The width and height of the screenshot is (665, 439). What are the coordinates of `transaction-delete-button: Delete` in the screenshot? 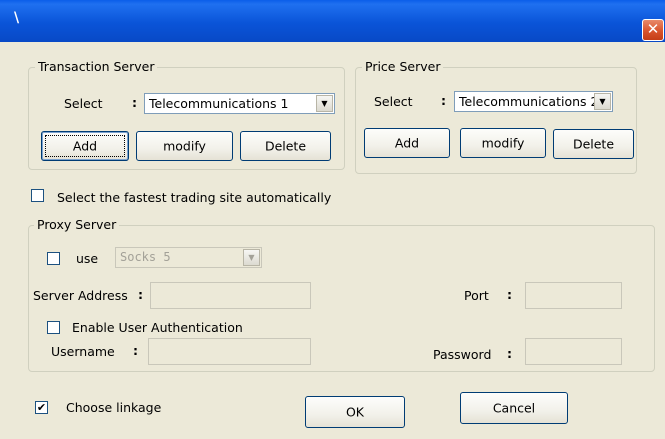 It's located at (285, 146).